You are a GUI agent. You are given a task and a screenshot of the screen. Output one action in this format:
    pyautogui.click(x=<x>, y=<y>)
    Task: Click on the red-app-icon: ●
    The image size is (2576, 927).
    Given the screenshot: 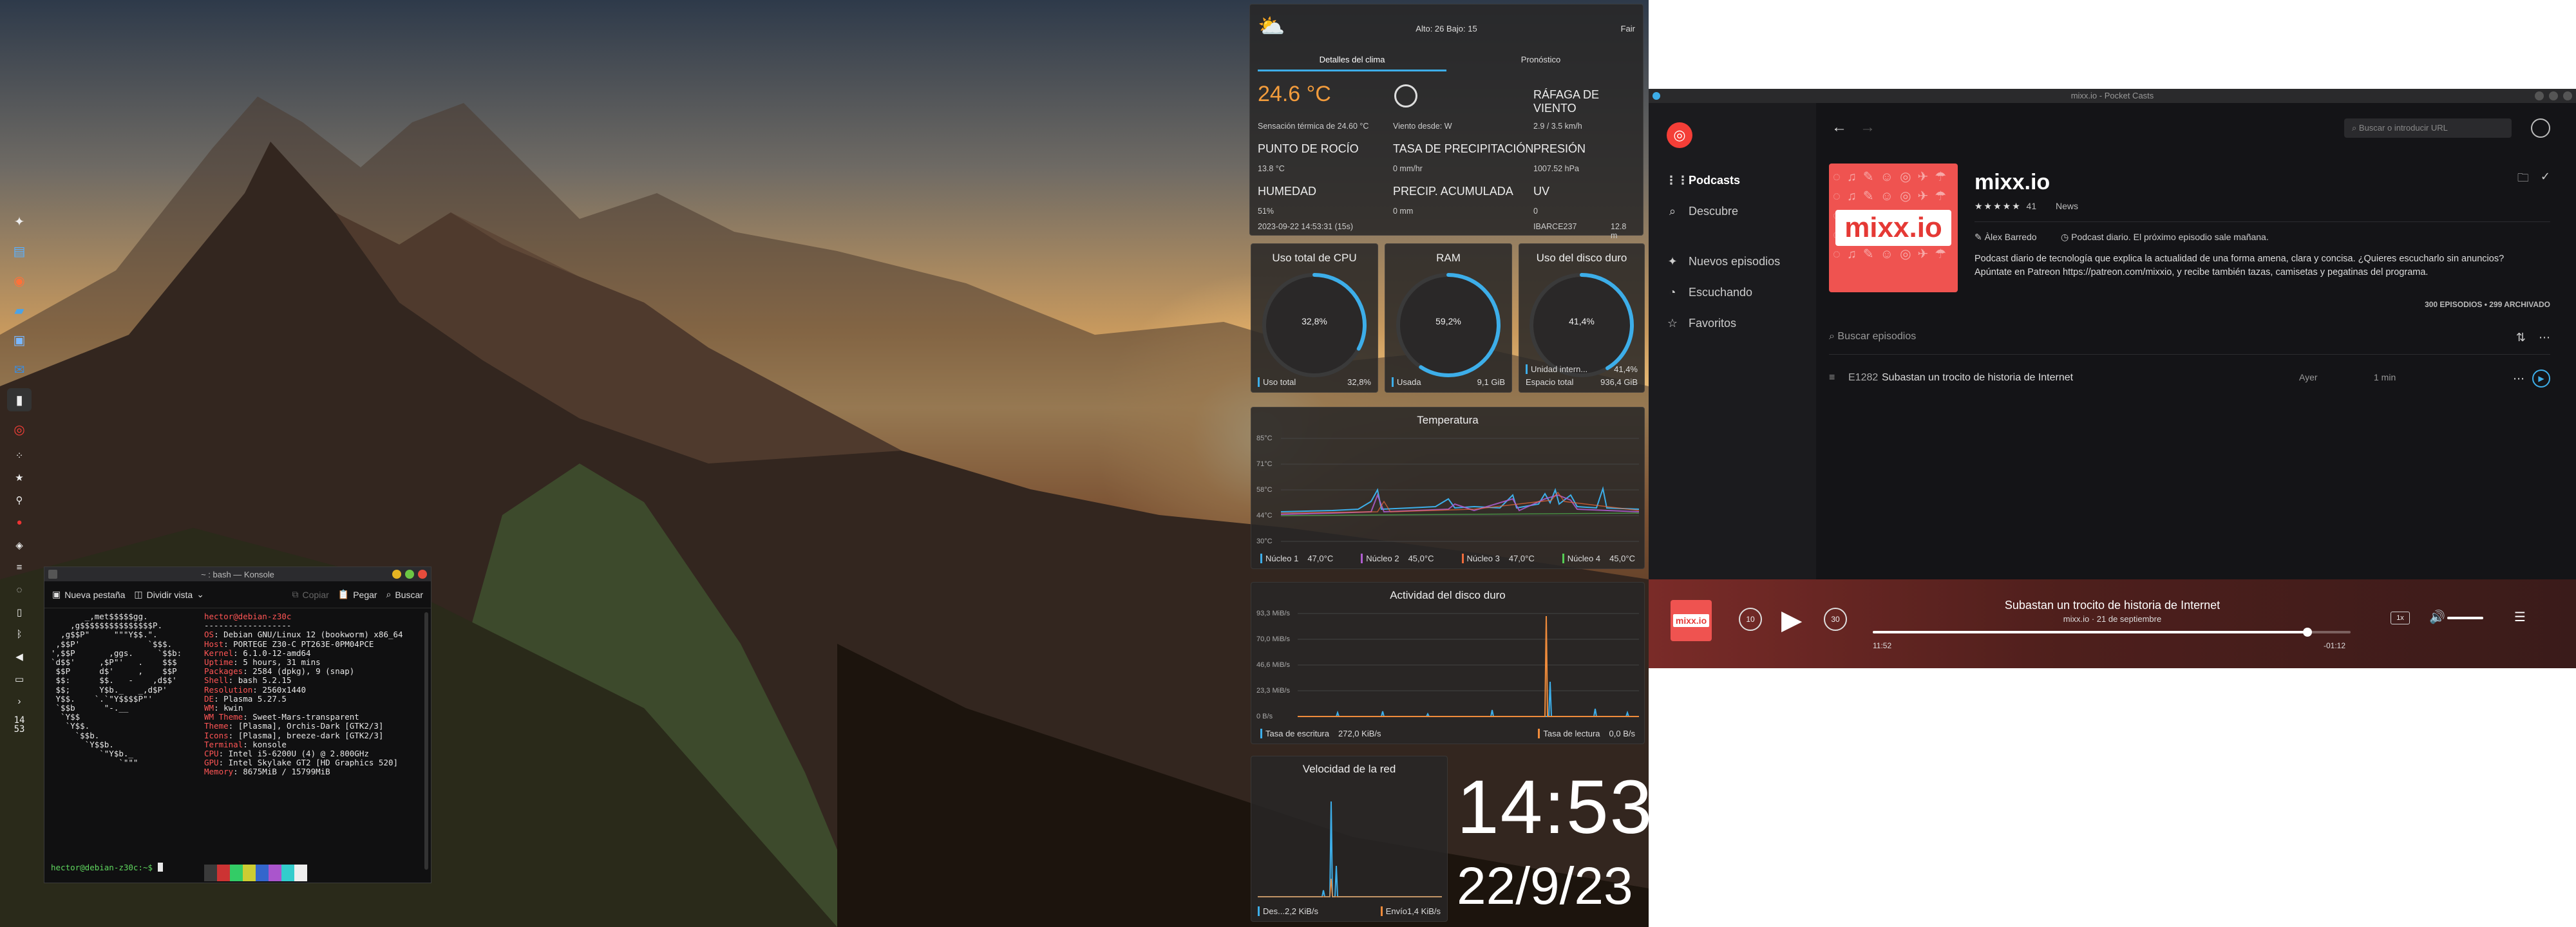 What is the action you would take?
    pyautogui.click(x=19, y=522)
    